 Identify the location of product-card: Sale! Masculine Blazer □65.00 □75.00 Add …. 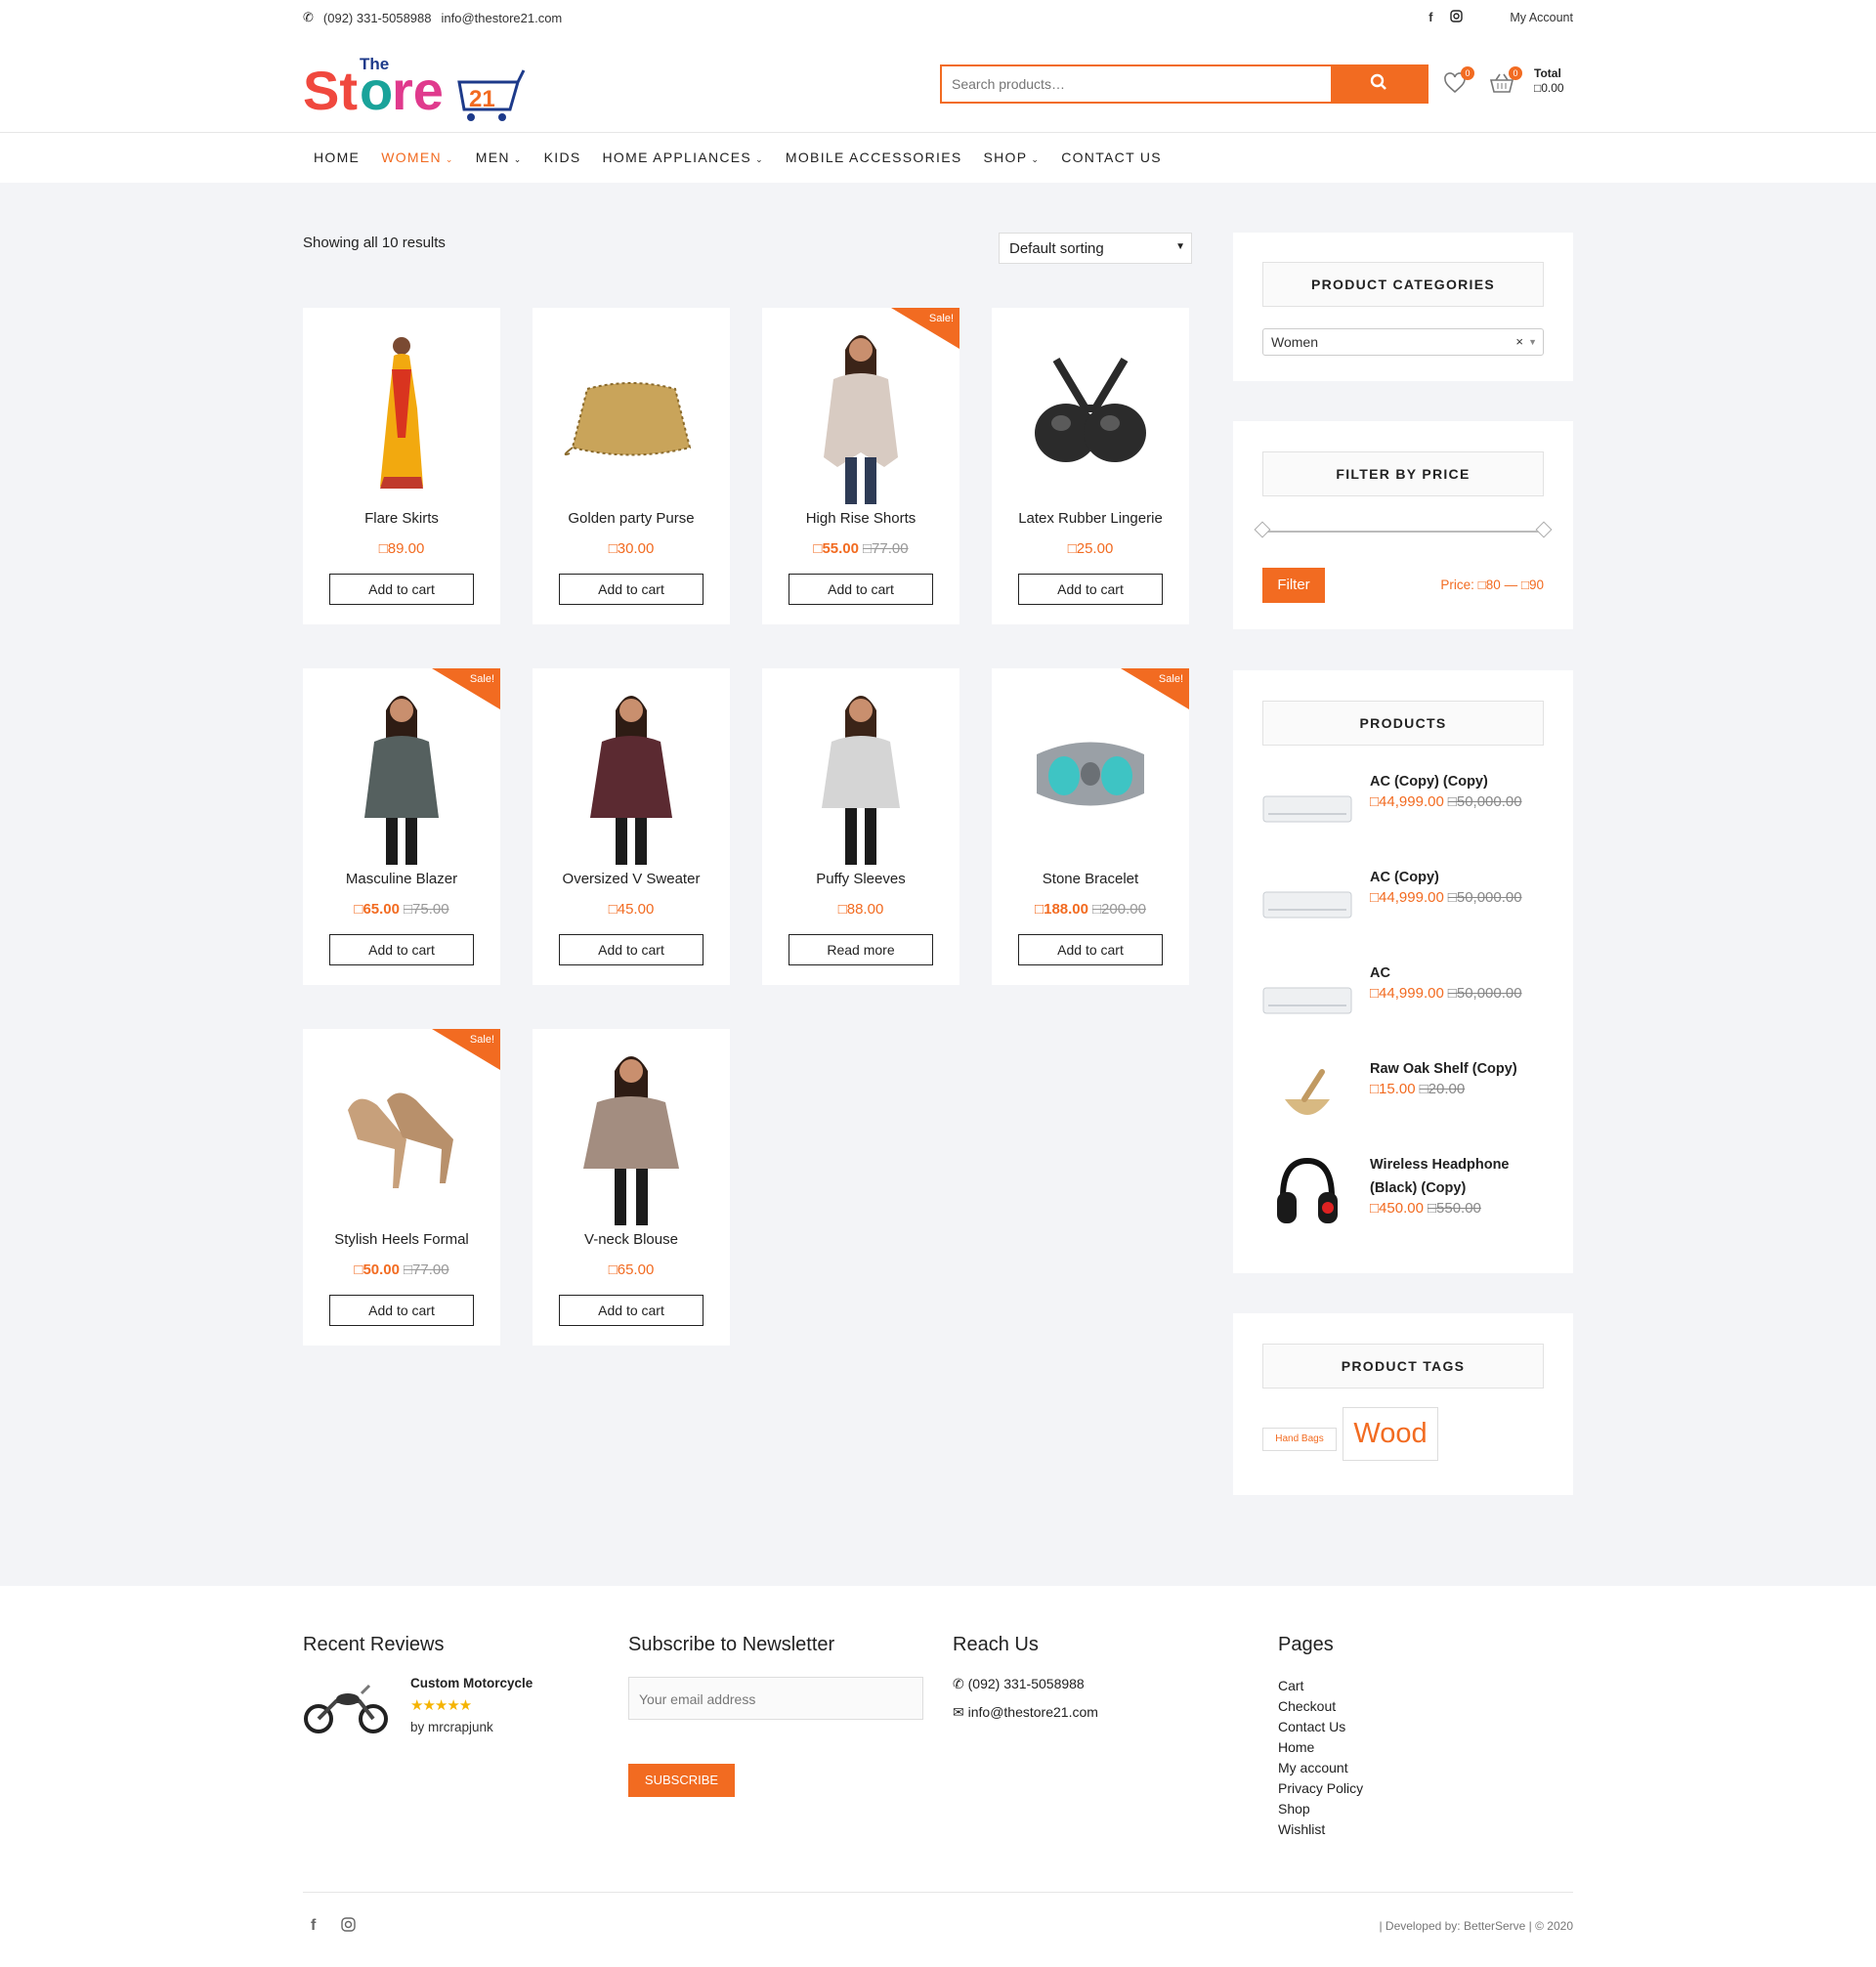
(401, 826).